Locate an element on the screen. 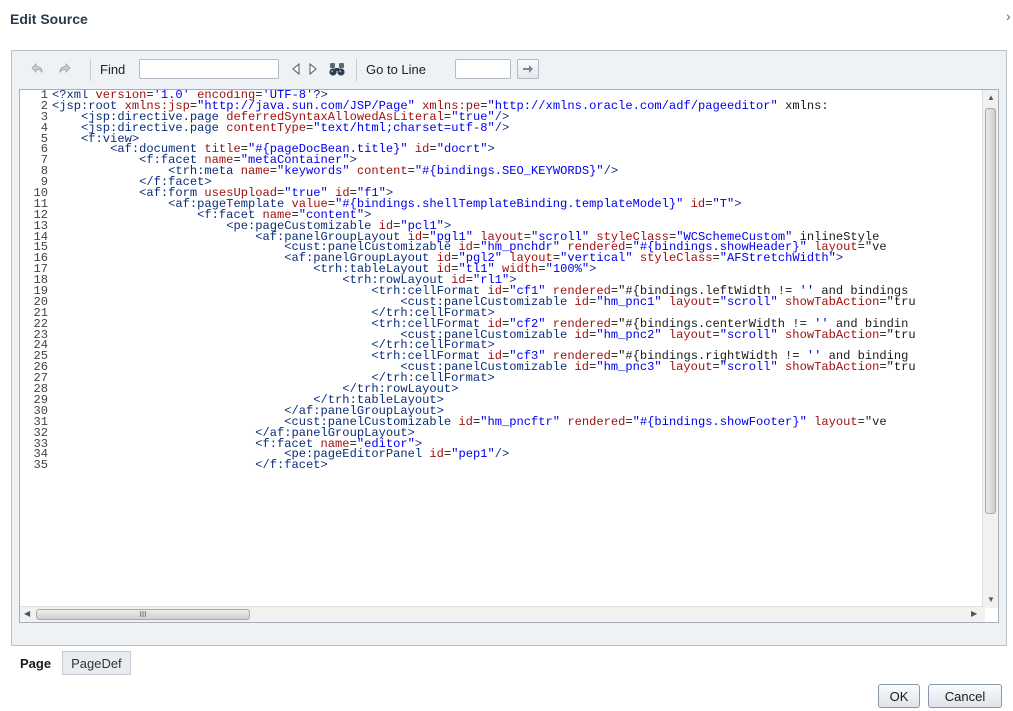  scroll-grip: III is located at coordinates (143, 614).